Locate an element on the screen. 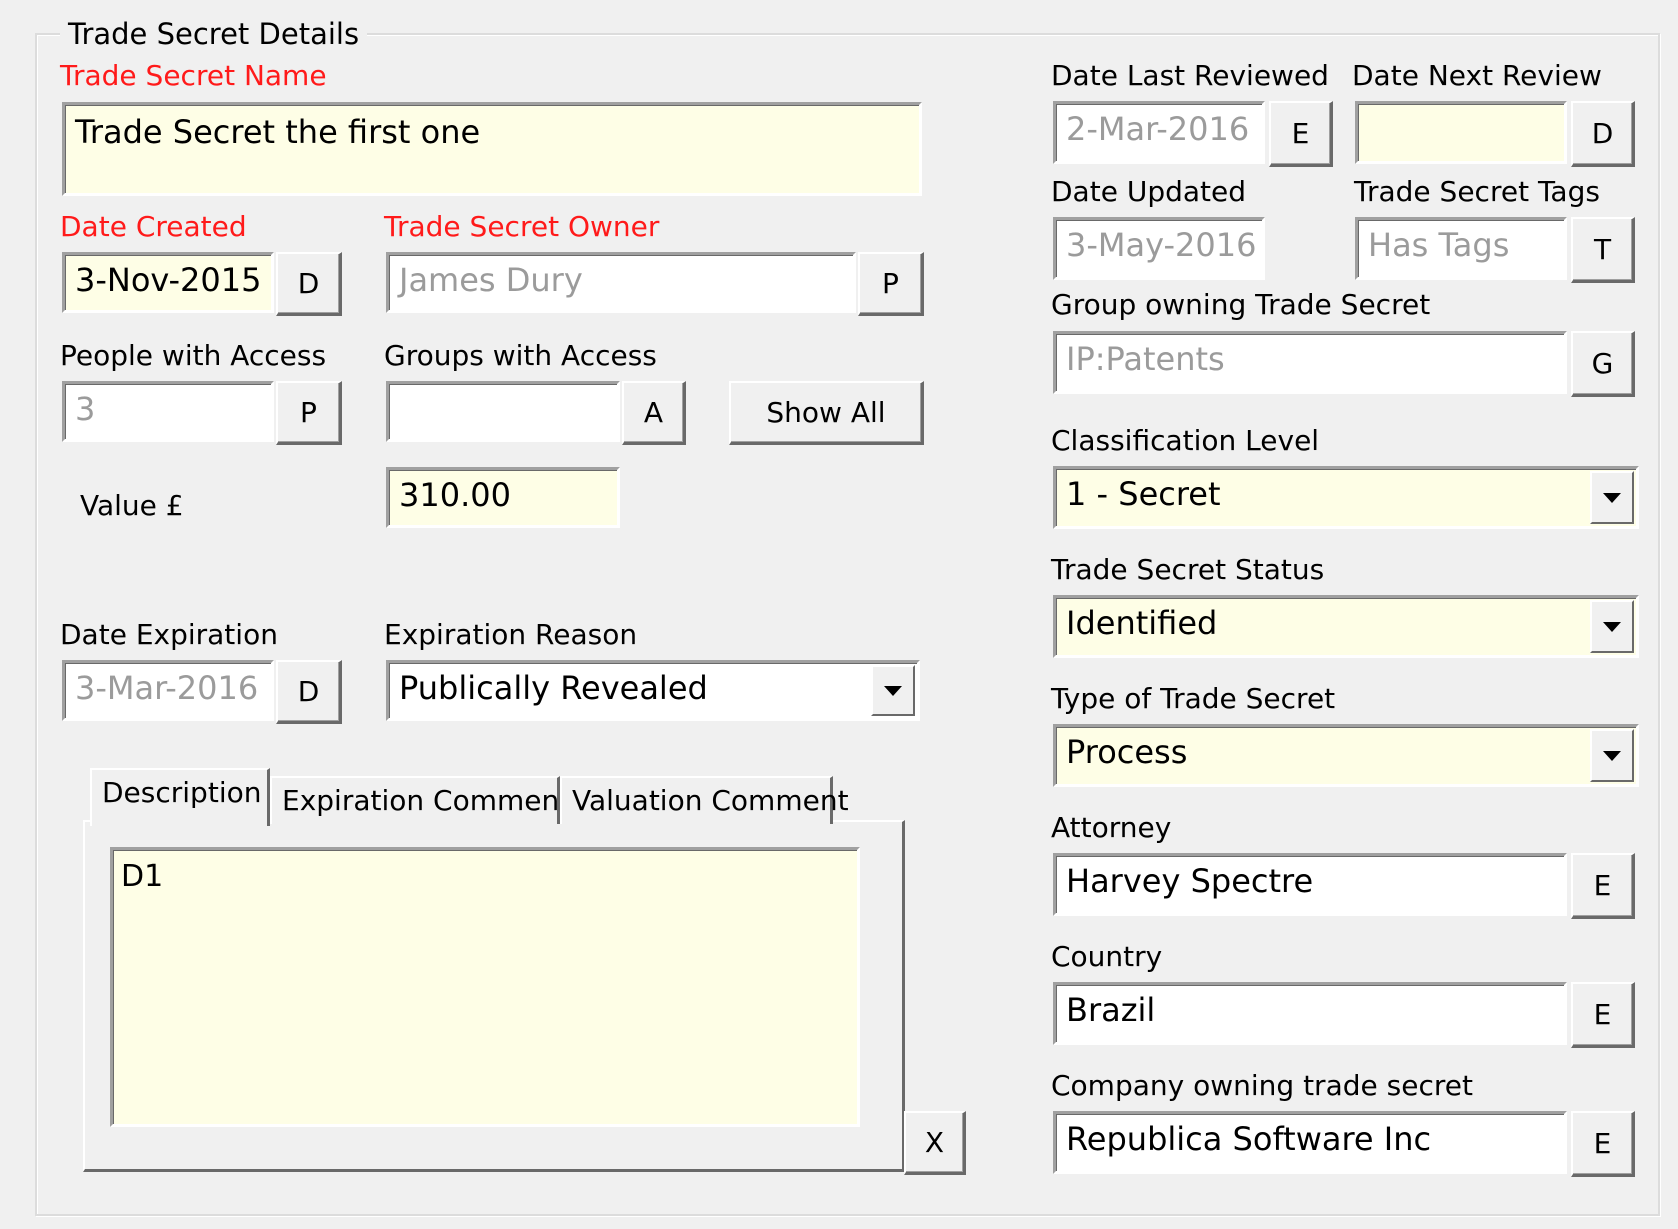 The height and width of the screenshot is (1229, 1678). trade-secret-name-label: Trade Secret Name is located at coordinates (193, 75).